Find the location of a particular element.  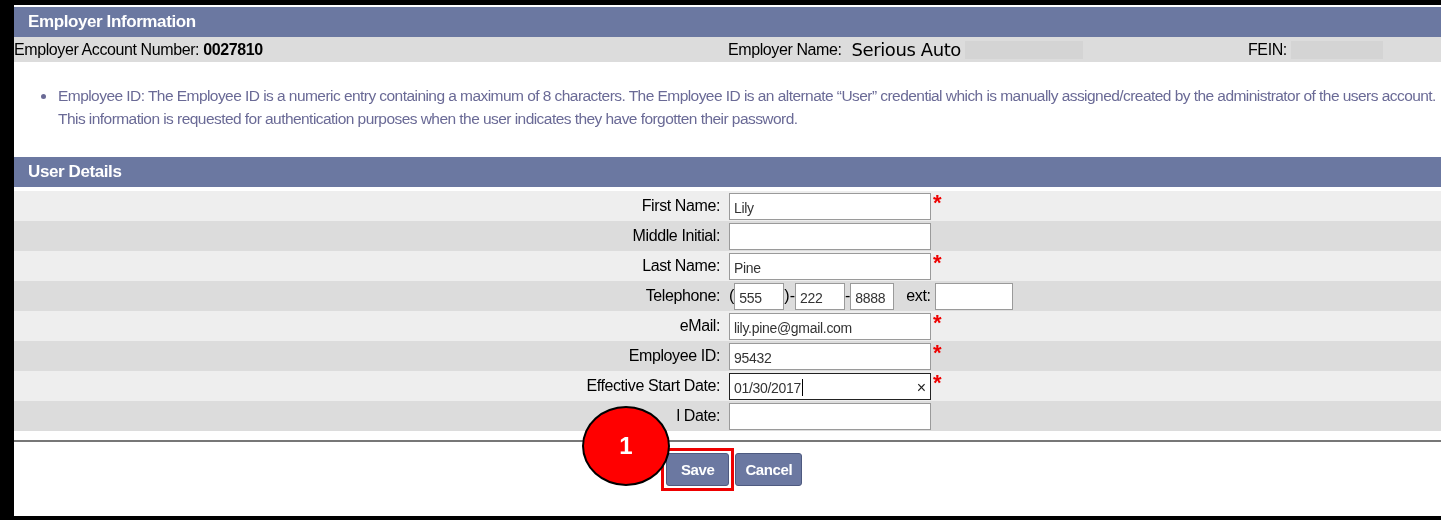

ext-label: ext: is located at coordinates (918, 296).